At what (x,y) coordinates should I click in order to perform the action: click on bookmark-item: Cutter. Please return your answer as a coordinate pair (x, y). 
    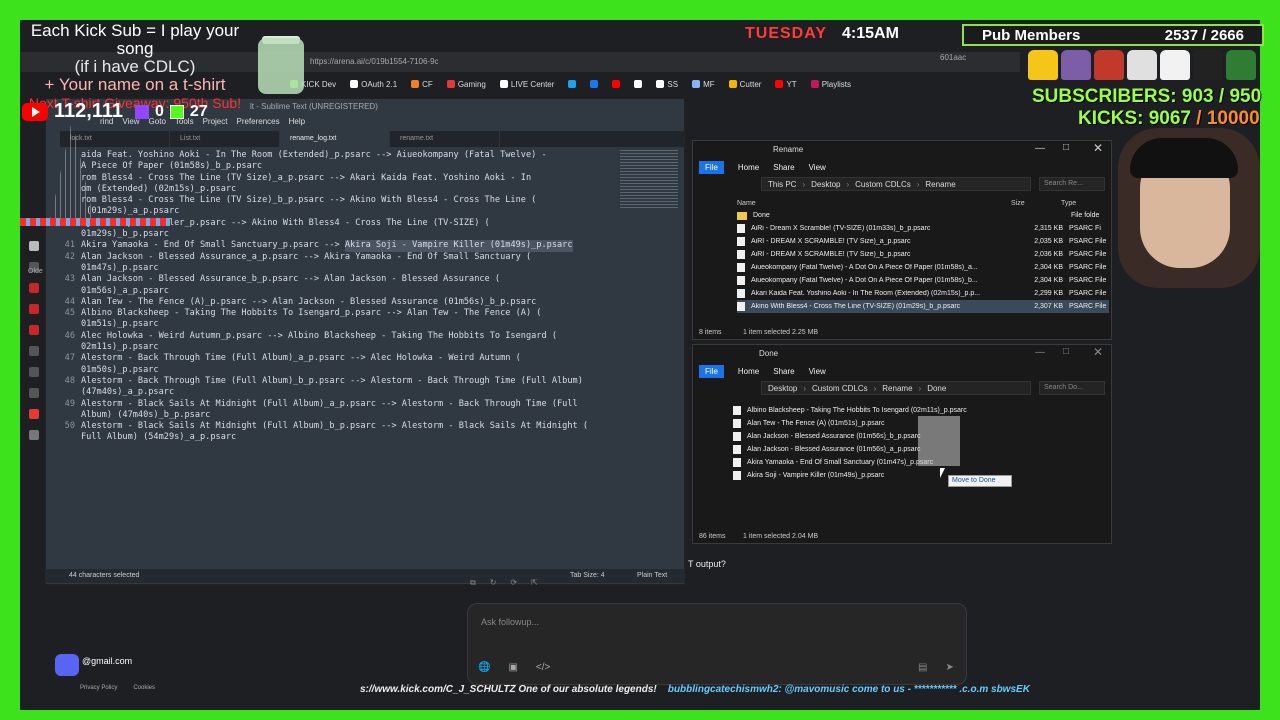
    Looking at the image, I should click on (744, 84).